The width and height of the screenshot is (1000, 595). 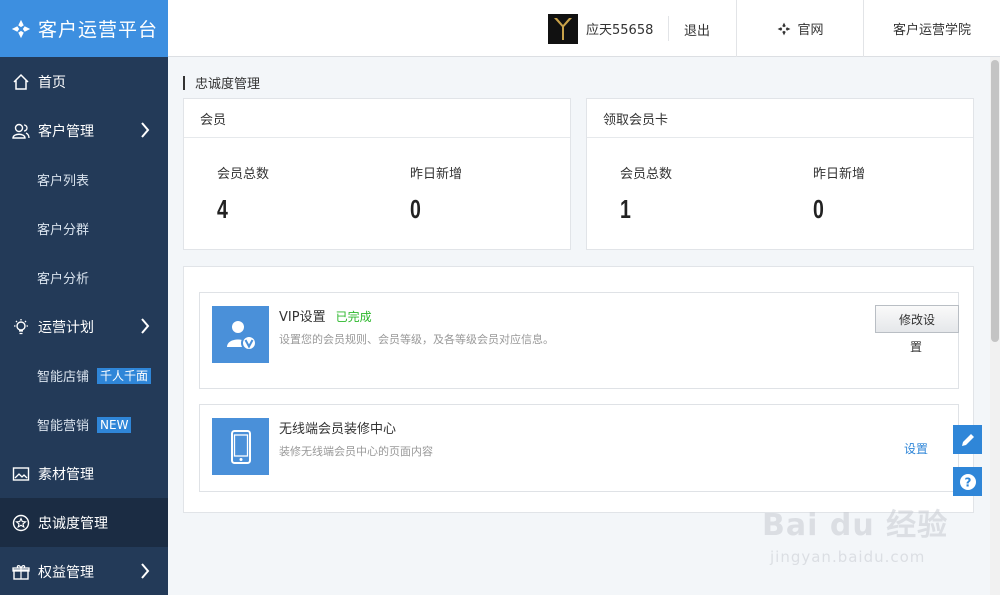 I want to click on stat-value: 4, so click(x=222, y=209).